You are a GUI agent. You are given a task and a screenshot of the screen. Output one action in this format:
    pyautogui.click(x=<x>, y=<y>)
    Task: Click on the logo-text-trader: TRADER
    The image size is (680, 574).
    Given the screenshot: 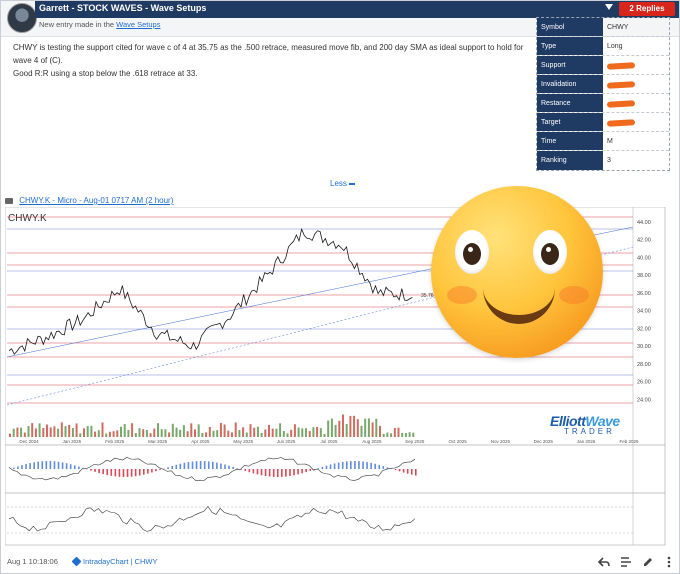 What is the action you would take?
    pyautogui.click(x=589, y=431)
    